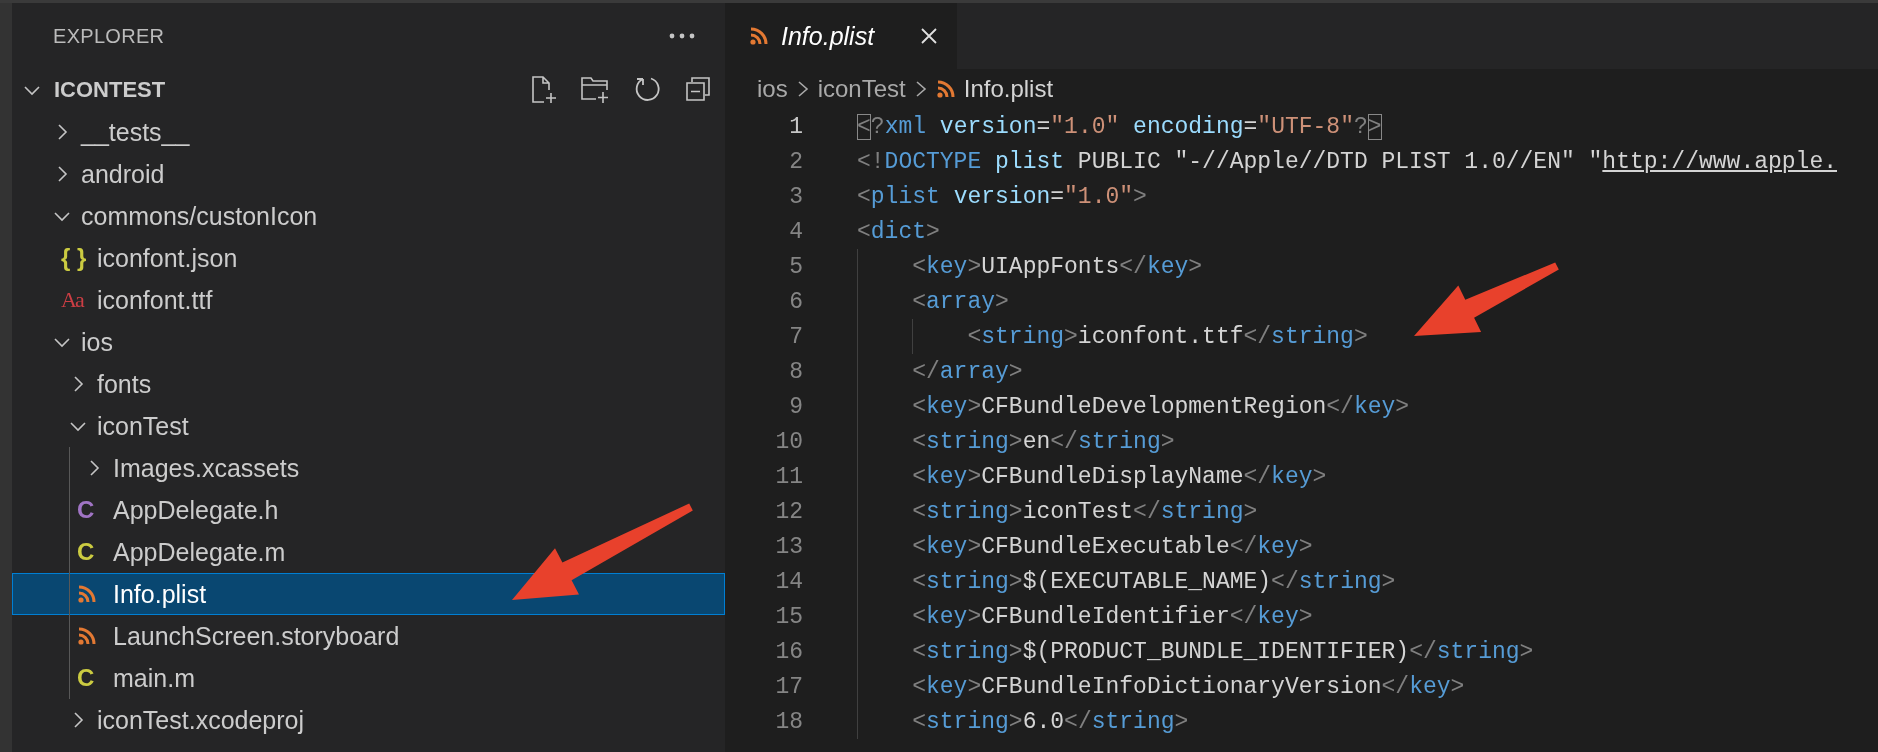 The width and height of the screenshot is (1878, 752). I want to click on code-line: <key>UIAppFonts</key>, so click(1057, 267).